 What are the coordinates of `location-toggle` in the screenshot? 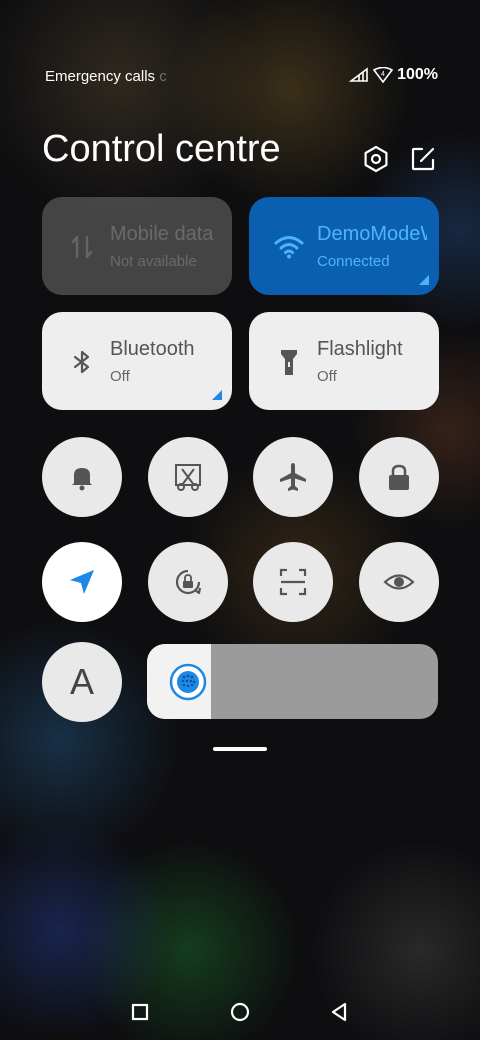 It's located at (82, 582).